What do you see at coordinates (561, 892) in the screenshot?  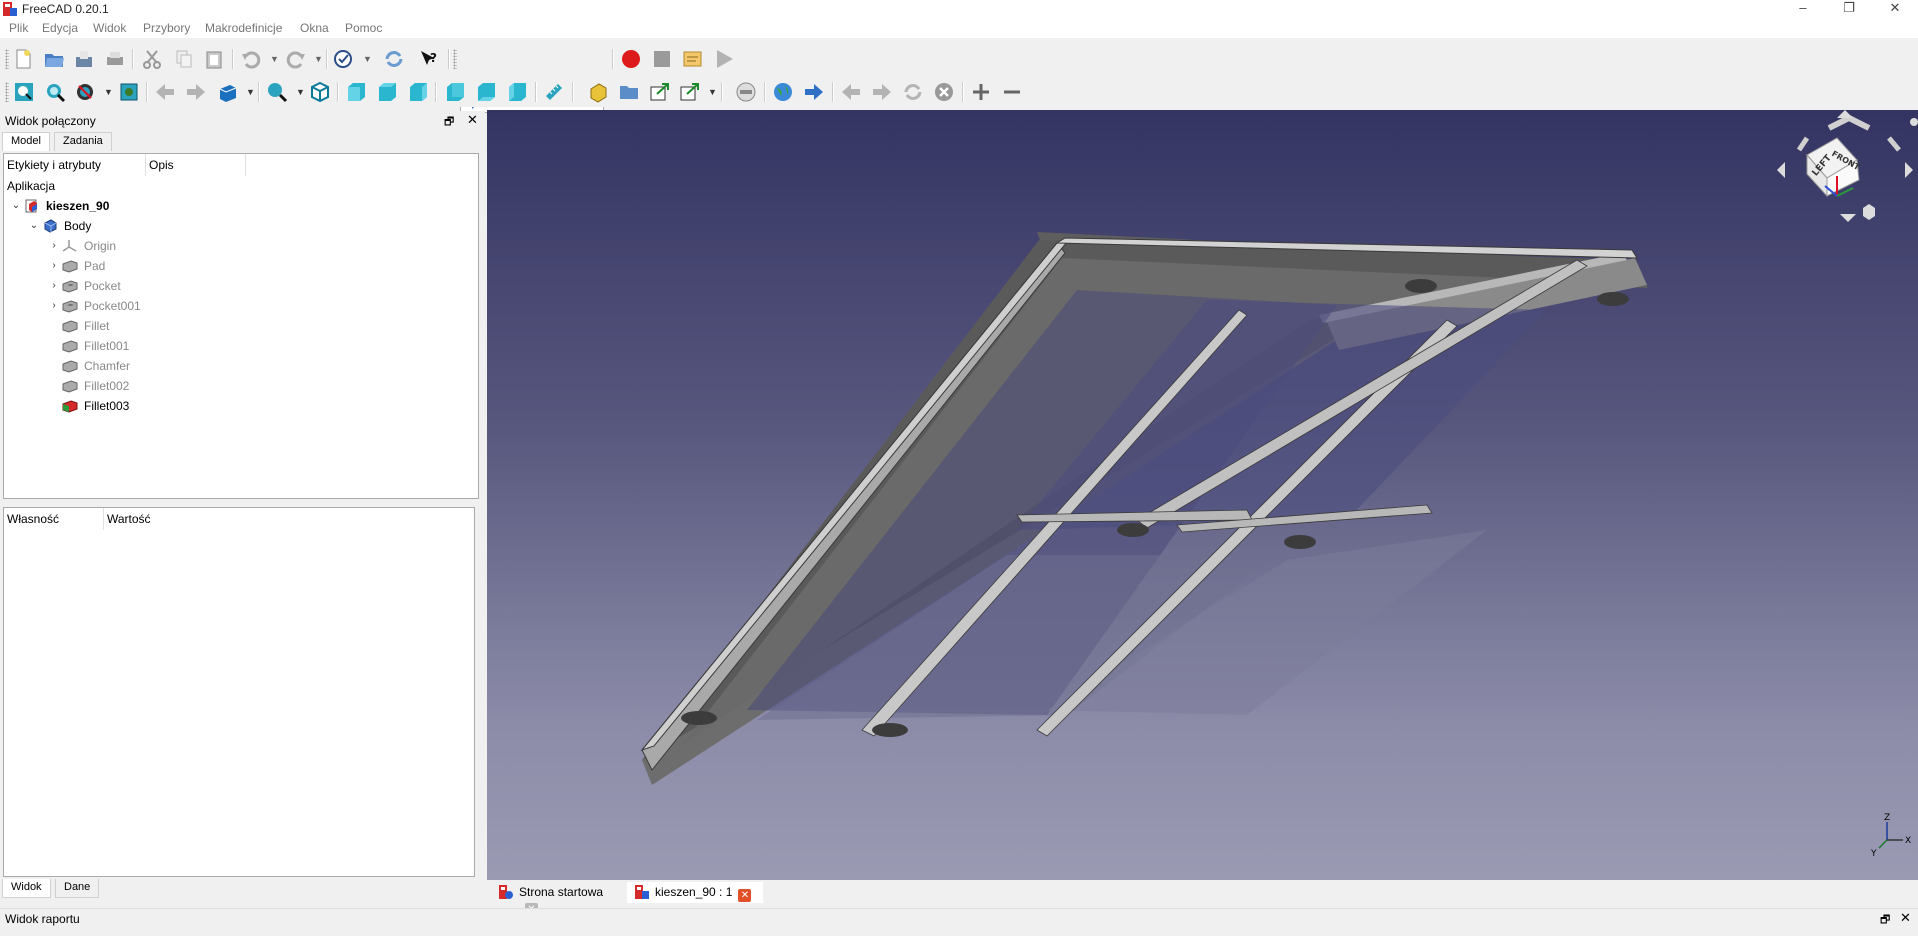 I see `tab-start-page-label: Strona startowa` at bounding box center [561, 892].